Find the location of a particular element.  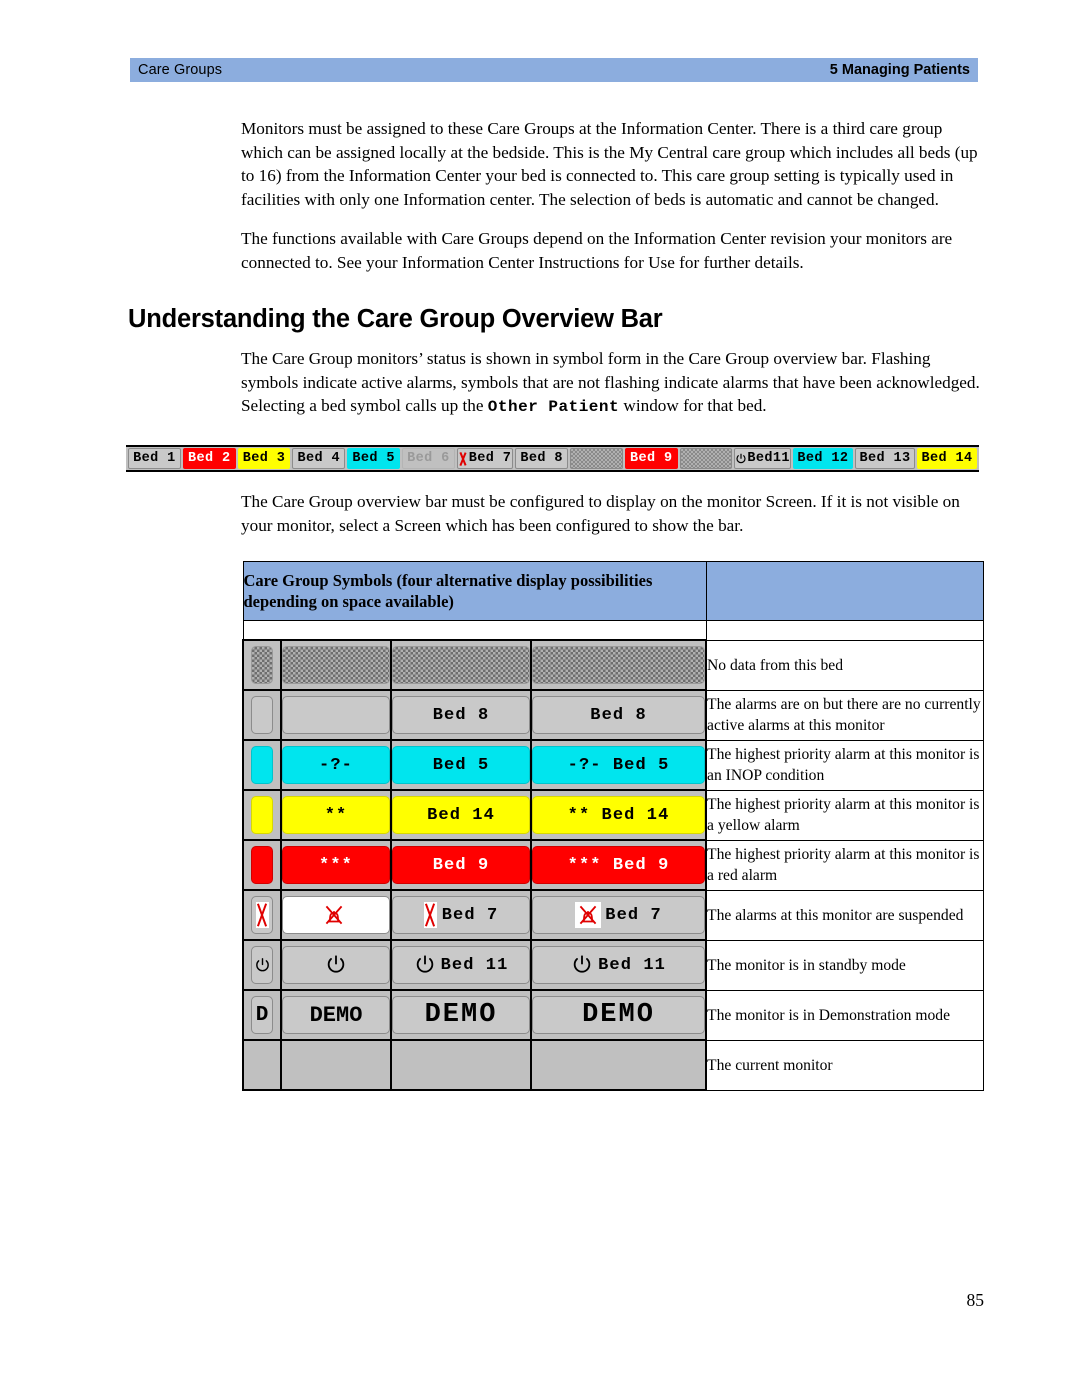

overview-bar-bed-button: Bed 5 is located at coordinates (373, 458).